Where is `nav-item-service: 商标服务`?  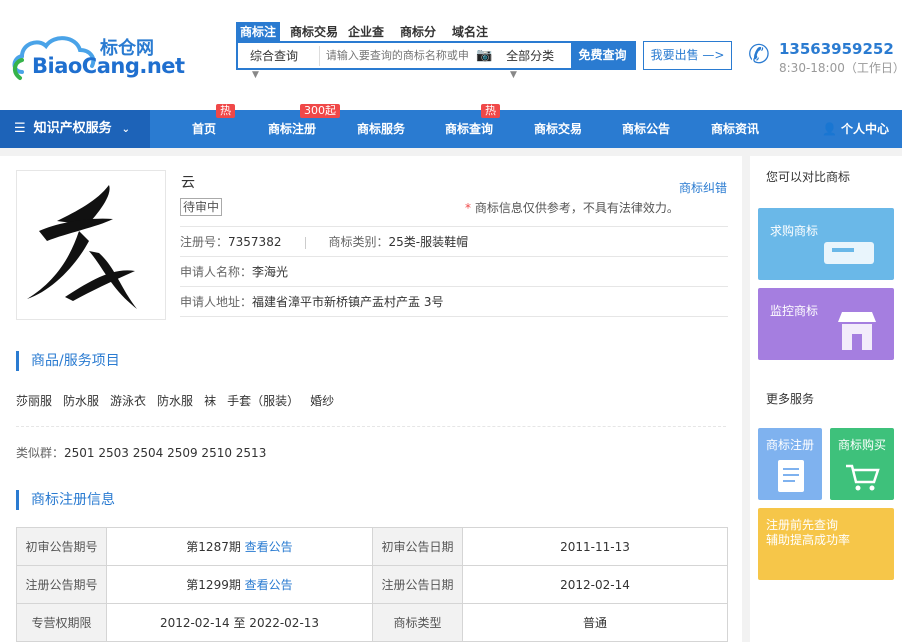 nav-item-service: 商标服务 is located at coordinates (381, 129).